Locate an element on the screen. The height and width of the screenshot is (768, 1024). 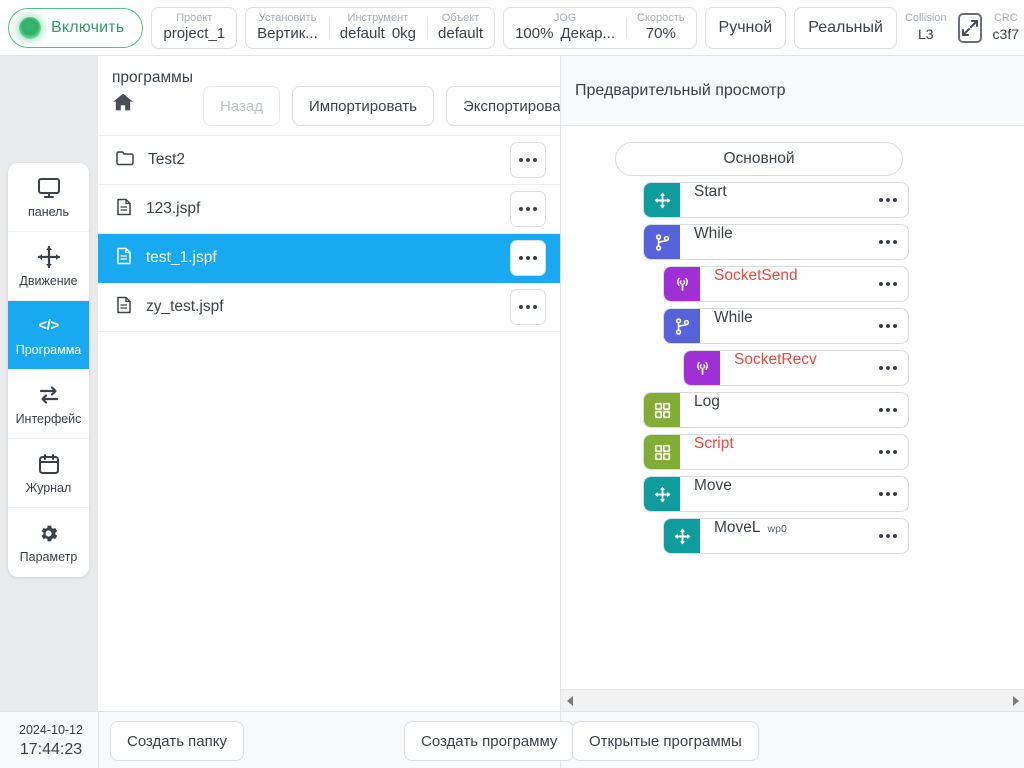
monitor-icon is located at coordinates (49, 188).